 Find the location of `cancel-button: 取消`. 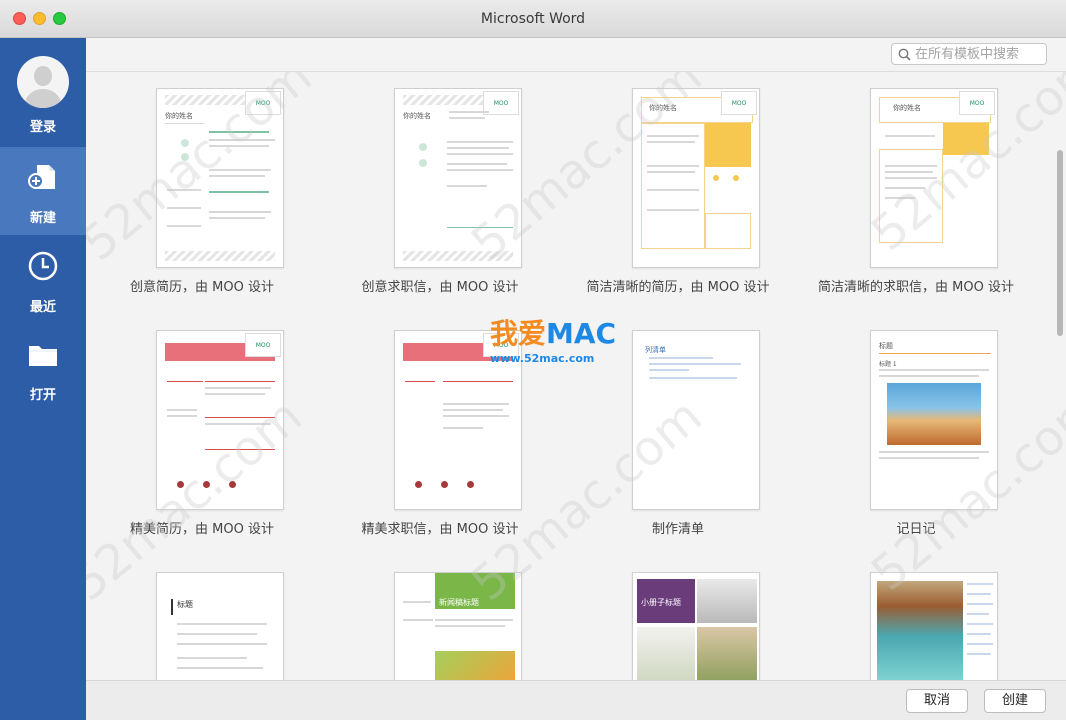

cancel-button: 取消 is located at coordinates (937, 701).